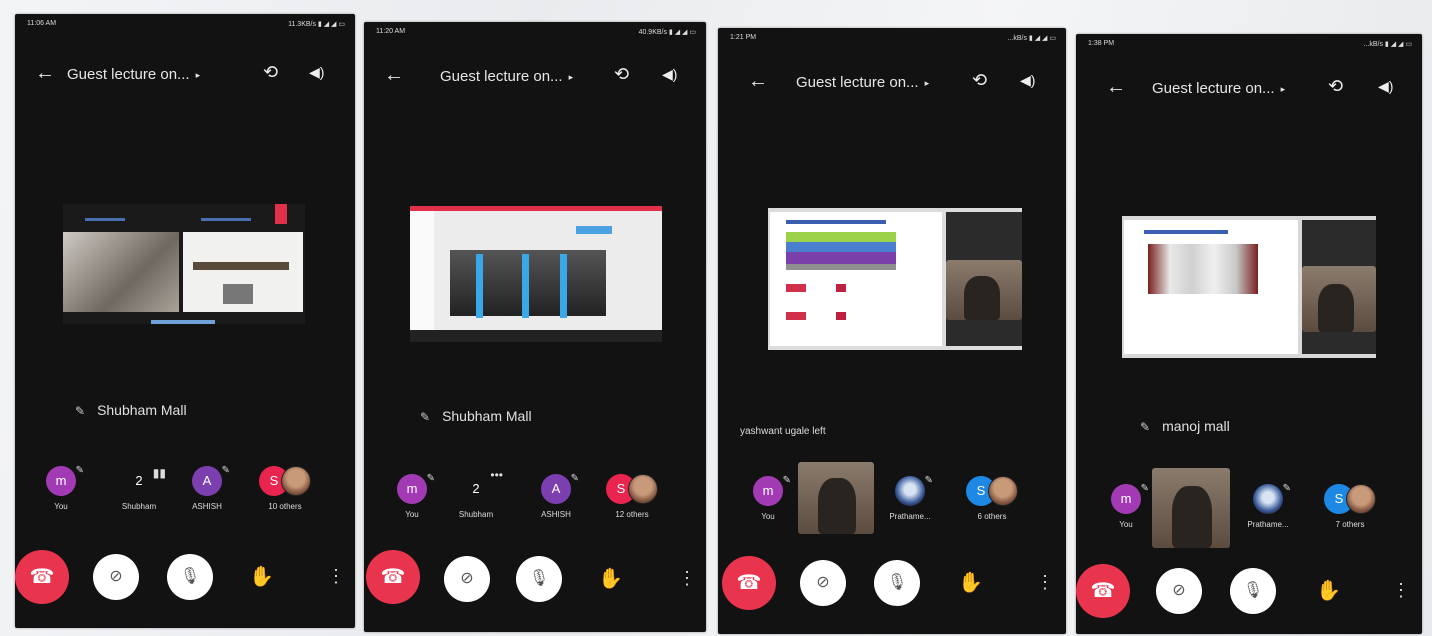 The image size is (1432, 636). I want to click on avatar: 2 ▮▮, so click(145, 481).